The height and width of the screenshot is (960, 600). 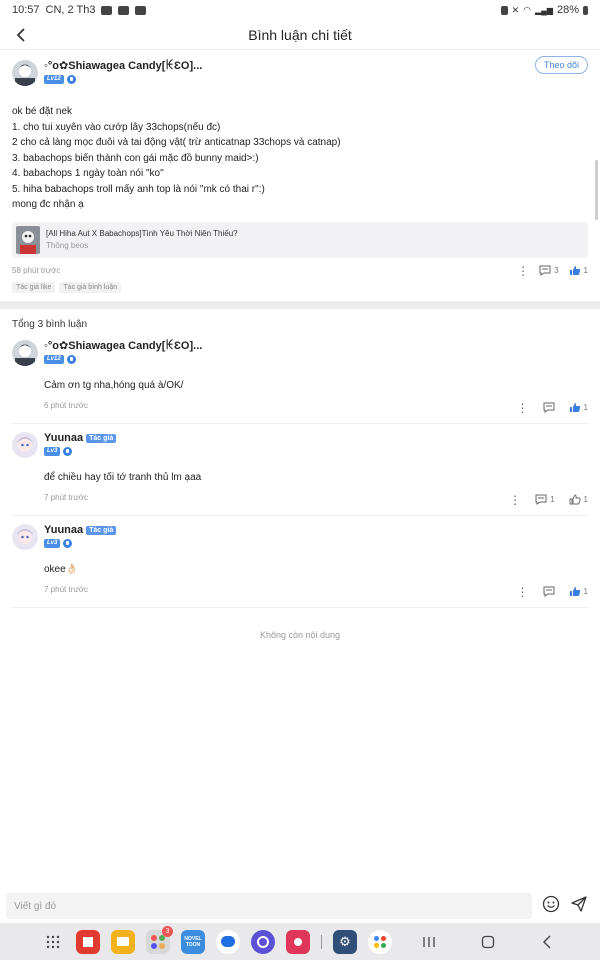 What do you see at coordinates (88, 173) in the screenshot?
I see `post-line: 4. babachops 1 ngày toàn nói "ko"` at bounding box center [88, 173].